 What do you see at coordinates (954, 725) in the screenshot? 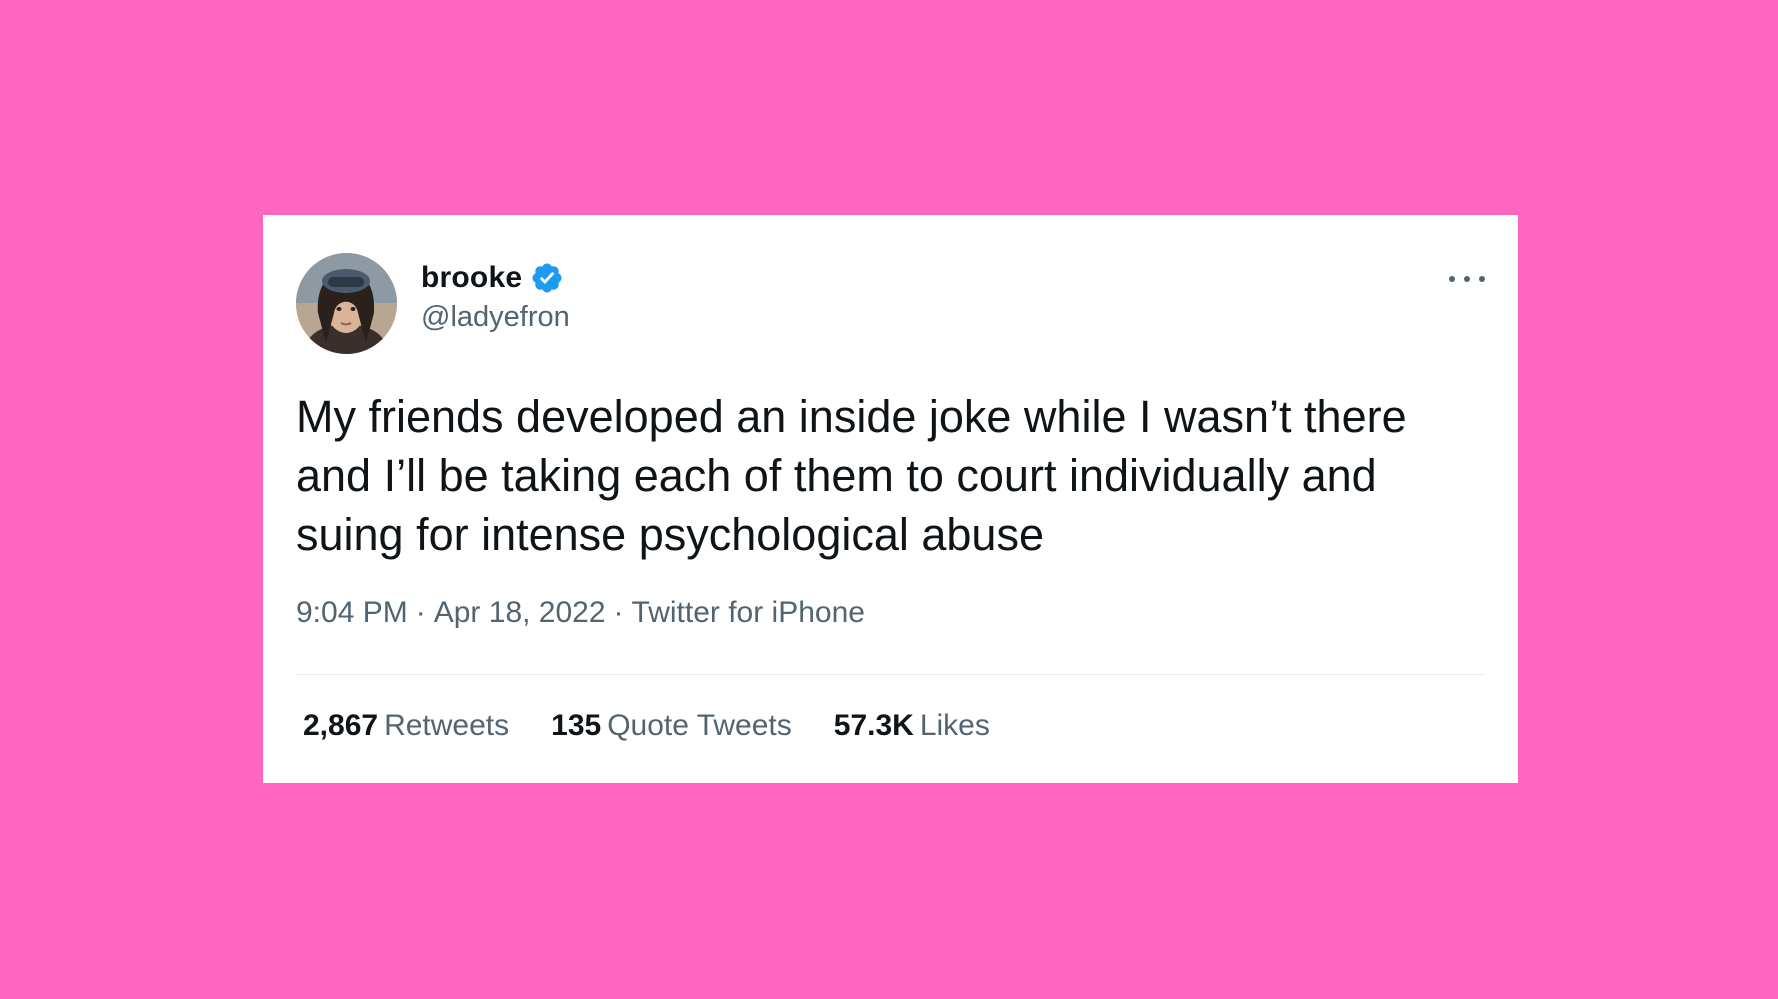
I see `likes-label: Likes` at bounding box center [954, 725].